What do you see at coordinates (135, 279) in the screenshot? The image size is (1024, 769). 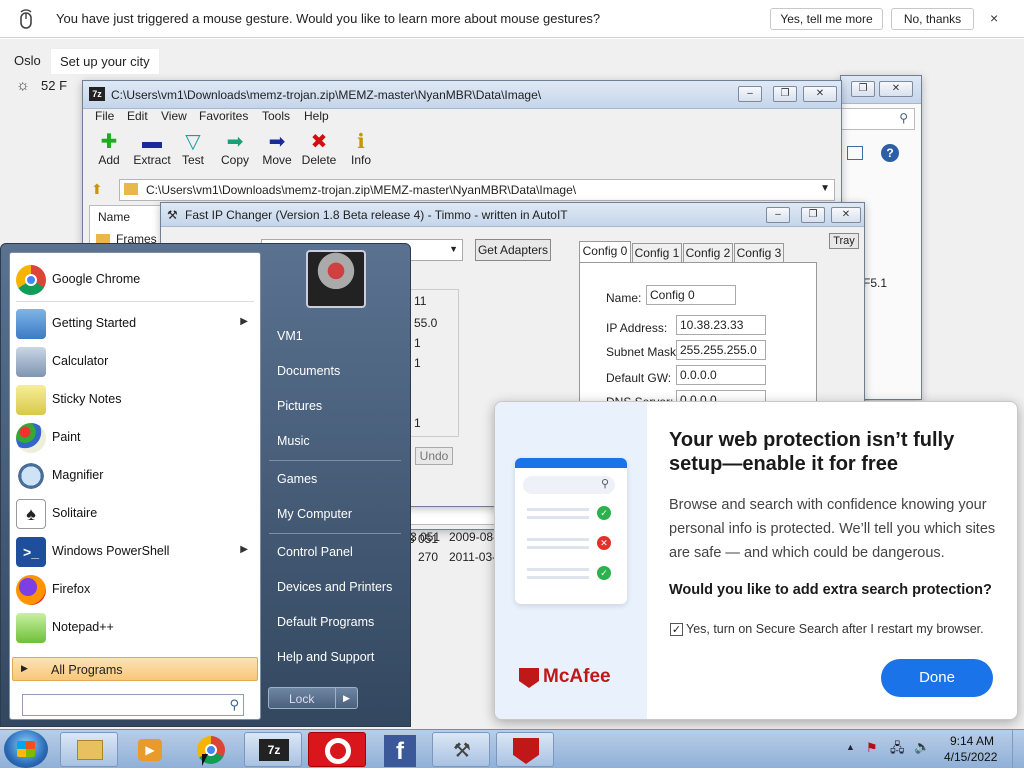 I see `program-google-chrome: Google Chrome` at bounding box center [135, 279].